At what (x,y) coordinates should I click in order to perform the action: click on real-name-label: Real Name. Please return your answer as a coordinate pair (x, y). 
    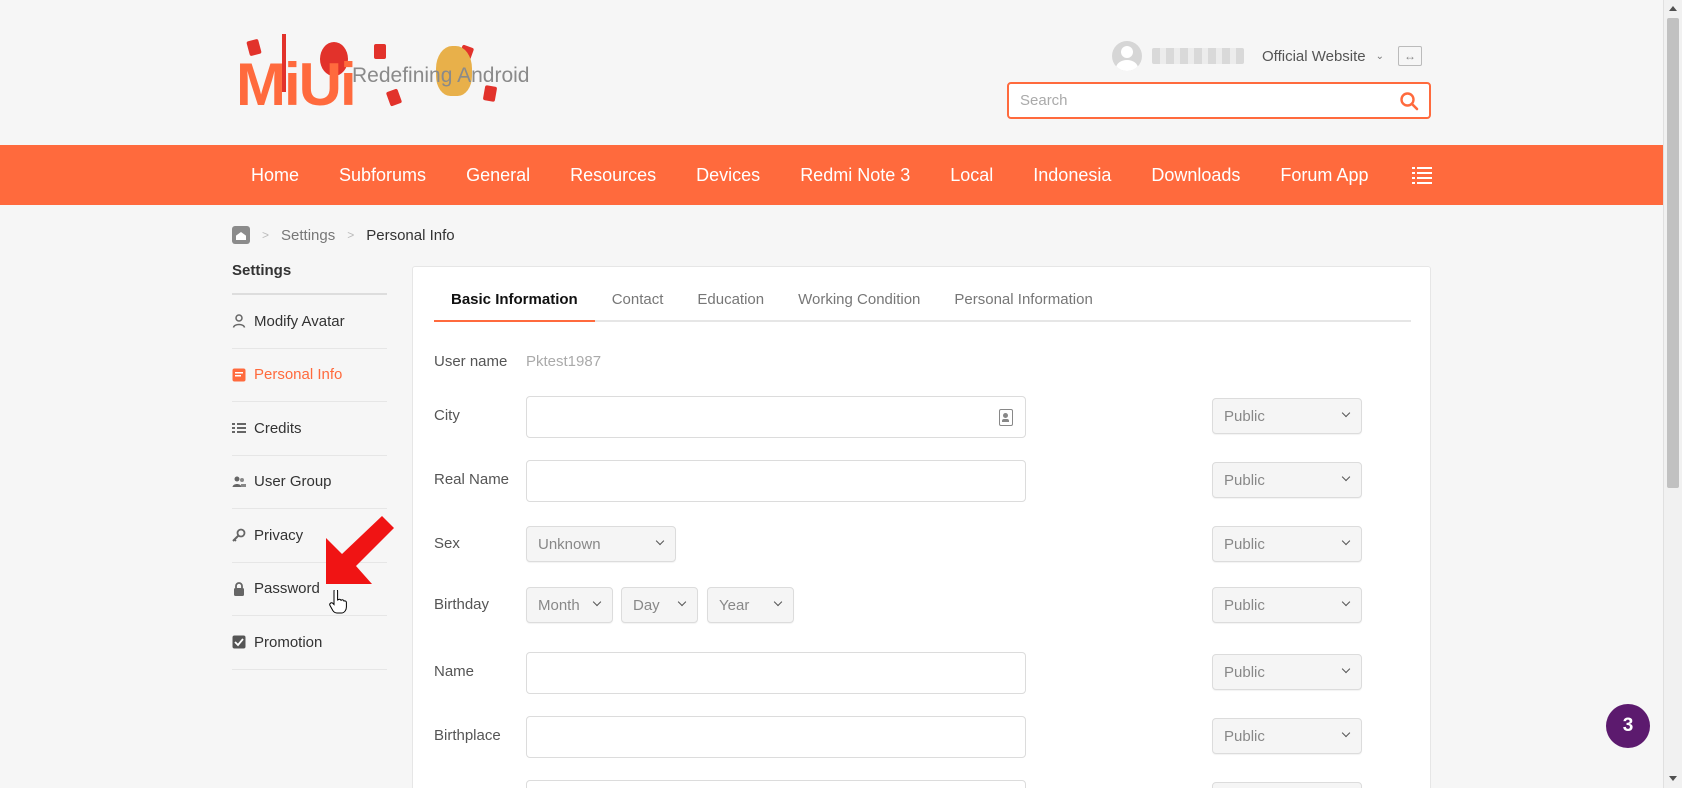
    Looking at the image, I should click on (472, 479).